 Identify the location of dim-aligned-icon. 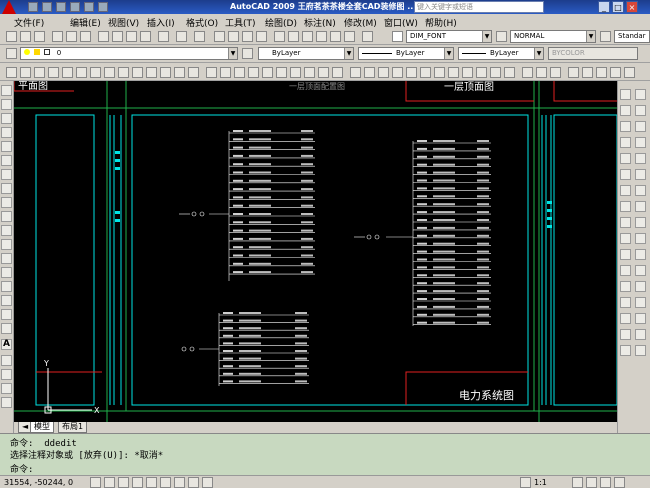
(640, 110).